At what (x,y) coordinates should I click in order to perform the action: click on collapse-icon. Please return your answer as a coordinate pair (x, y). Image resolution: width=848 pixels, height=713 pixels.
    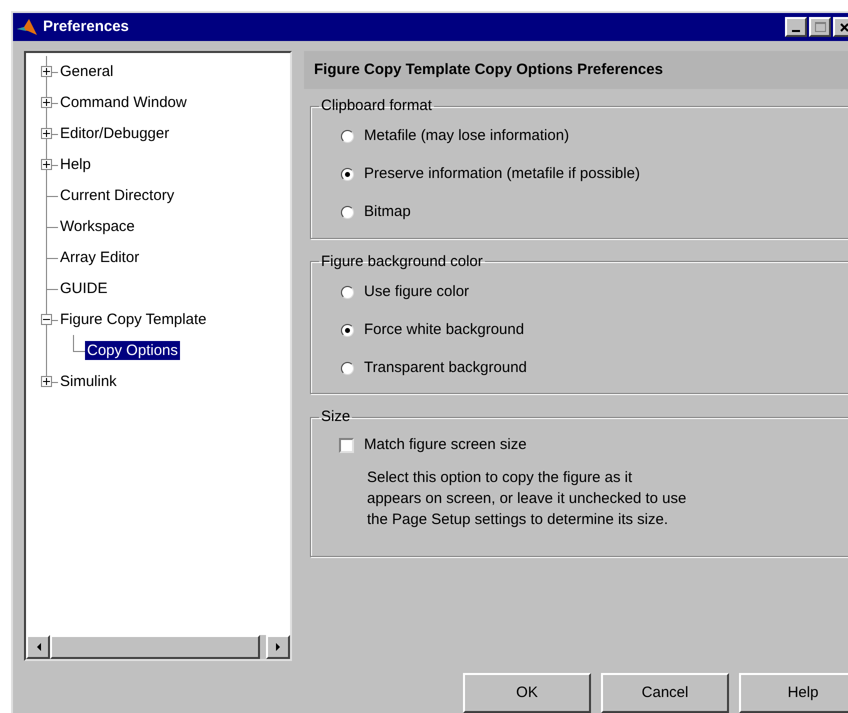
    Looking at the image, I should click on (46, 319).